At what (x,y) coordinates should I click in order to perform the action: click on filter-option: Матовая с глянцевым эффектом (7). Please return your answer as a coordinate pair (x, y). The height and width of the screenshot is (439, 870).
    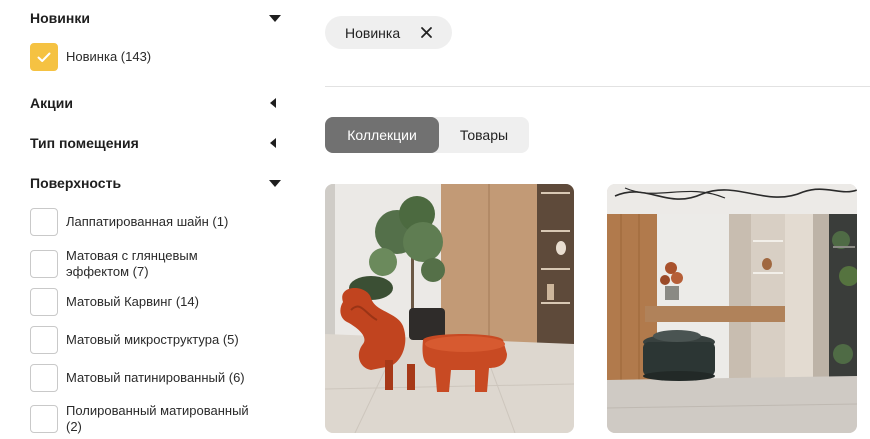
    Looking at the image, I should click on (156, 264).